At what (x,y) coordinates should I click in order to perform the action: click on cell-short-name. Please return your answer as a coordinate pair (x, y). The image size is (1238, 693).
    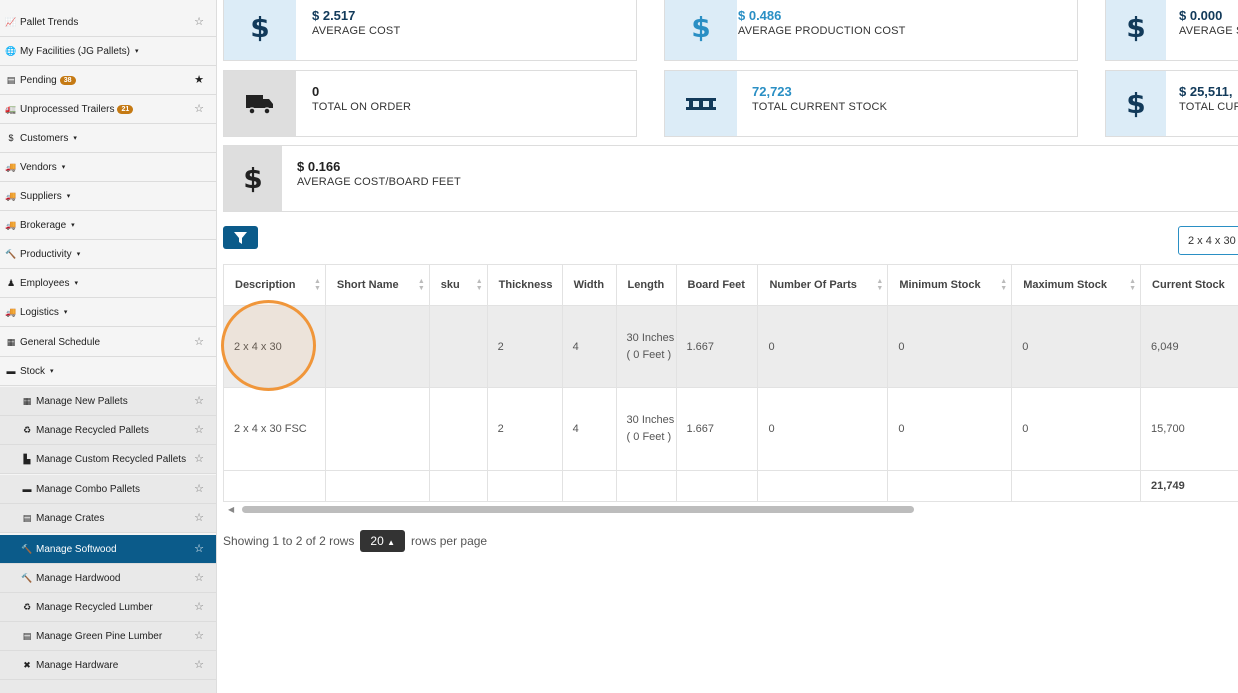
    Looking at the image, I should click on (377, 346).